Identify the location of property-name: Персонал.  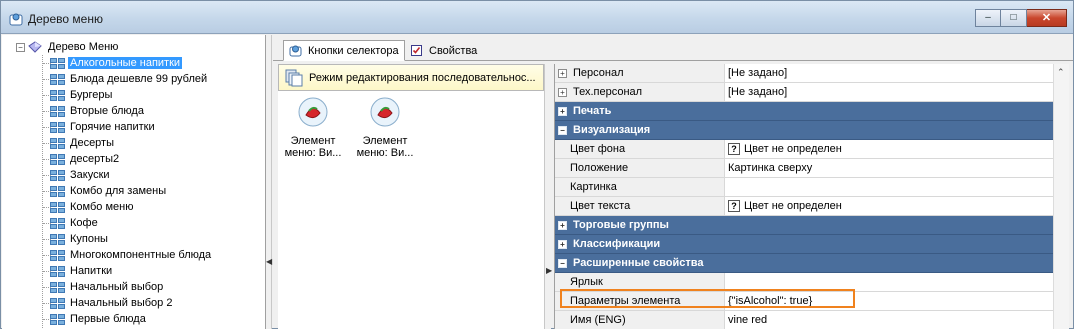
(598, 73).